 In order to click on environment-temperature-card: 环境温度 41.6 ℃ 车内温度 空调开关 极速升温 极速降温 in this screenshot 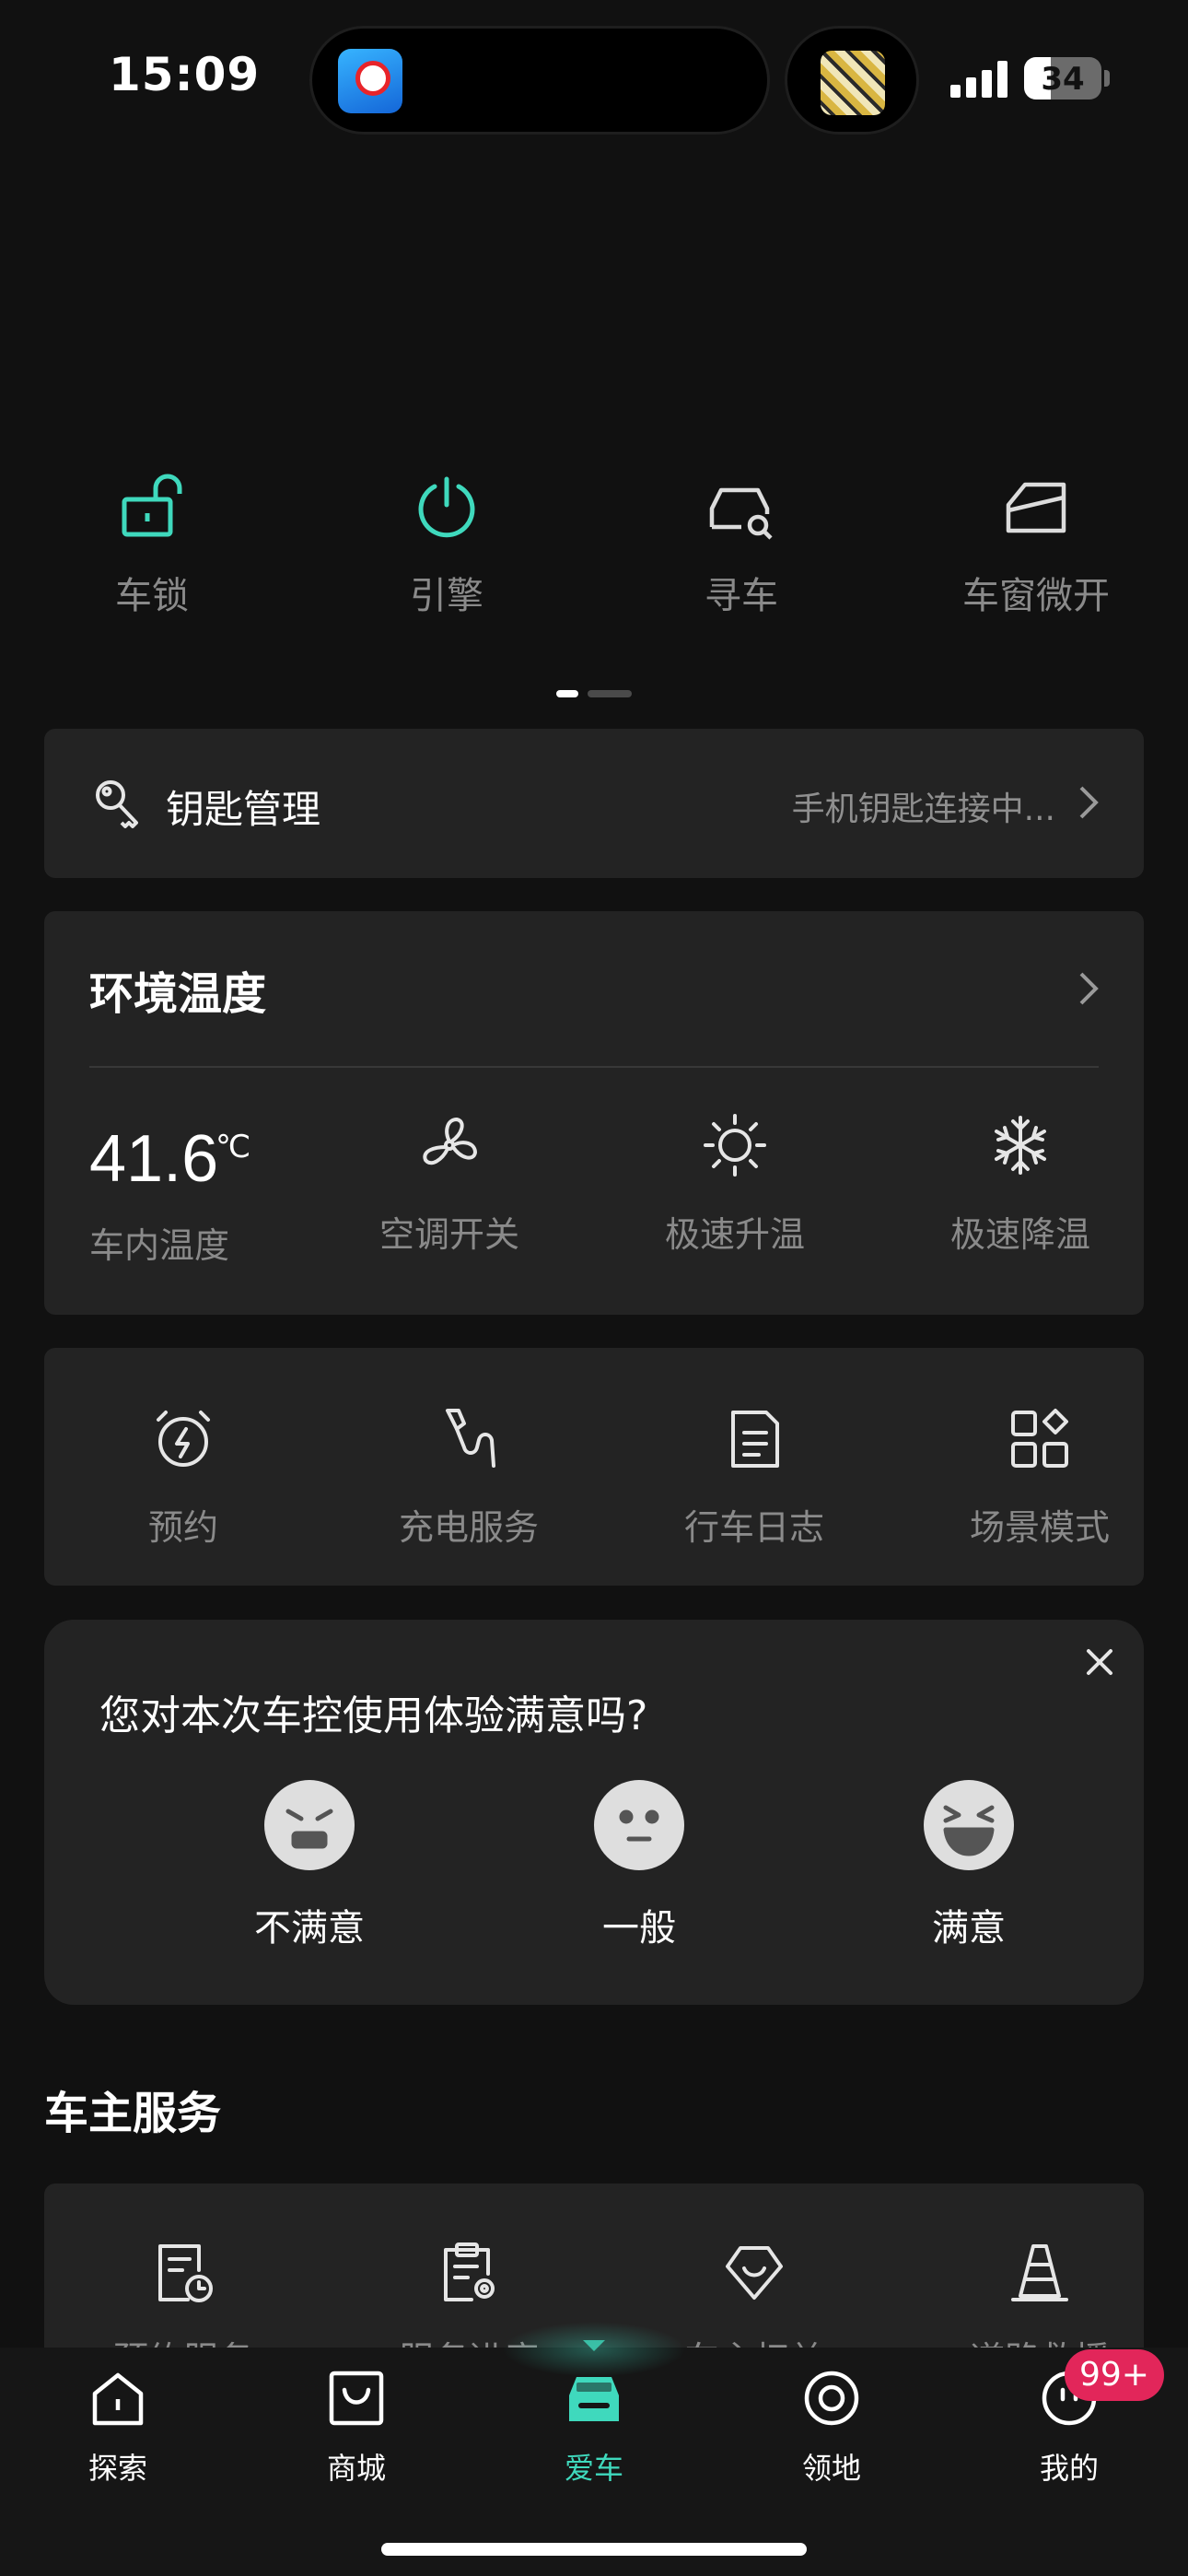, I will do `click(594, 1113)`.